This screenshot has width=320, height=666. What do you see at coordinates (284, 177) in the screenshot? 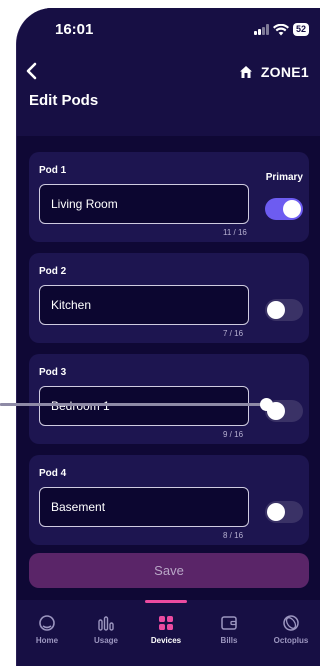
I see `primary-label: Primary` at bounding box center [284, 177].